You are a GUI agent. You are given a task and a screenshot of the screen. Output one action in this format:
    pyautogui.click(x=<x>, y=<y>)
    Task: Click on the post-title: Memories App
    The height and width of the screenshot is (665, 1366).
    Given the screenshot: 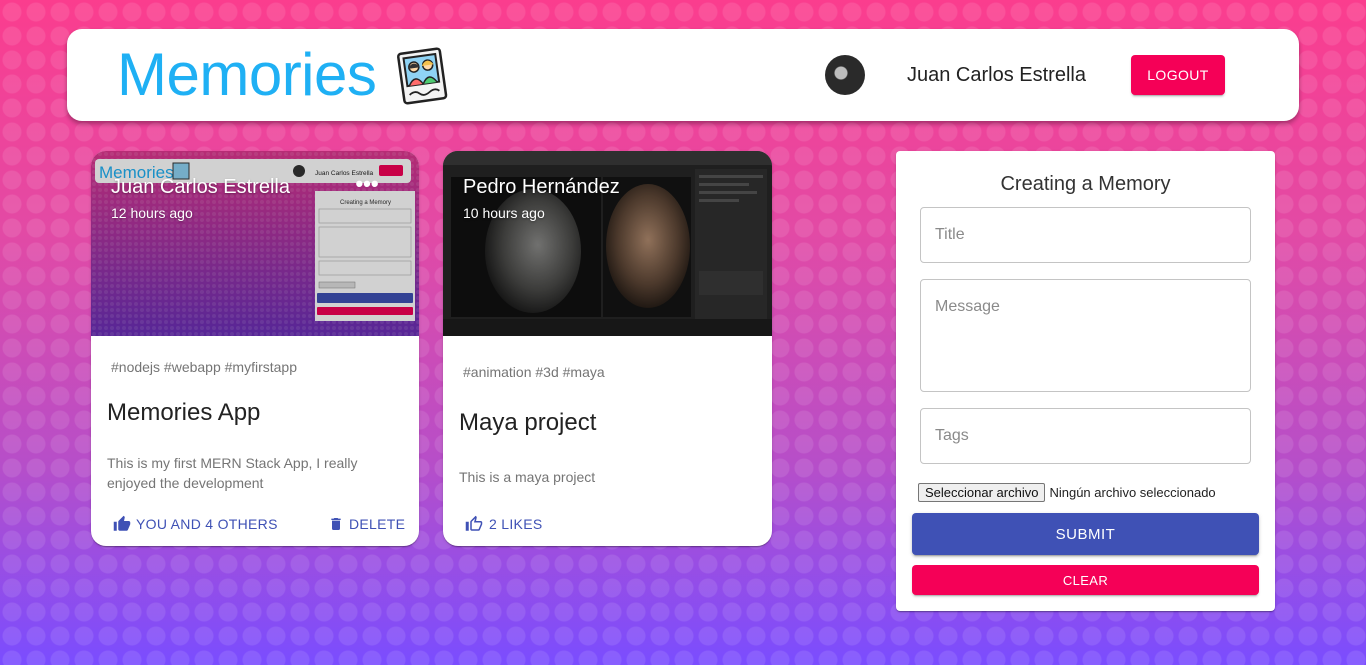 What is the action you would take?
    pyautogui.click(x=184, y=412)
    